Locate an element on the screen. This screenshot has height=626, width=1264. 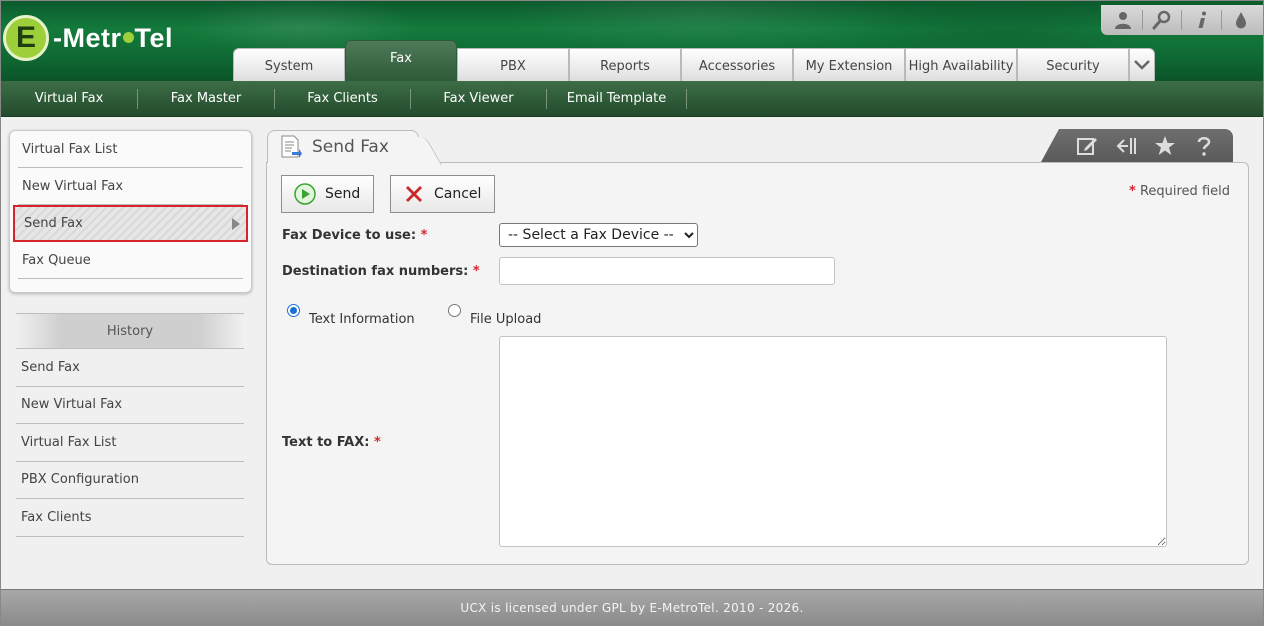
page-title: Send Fax is located at coordinates (350, 147).